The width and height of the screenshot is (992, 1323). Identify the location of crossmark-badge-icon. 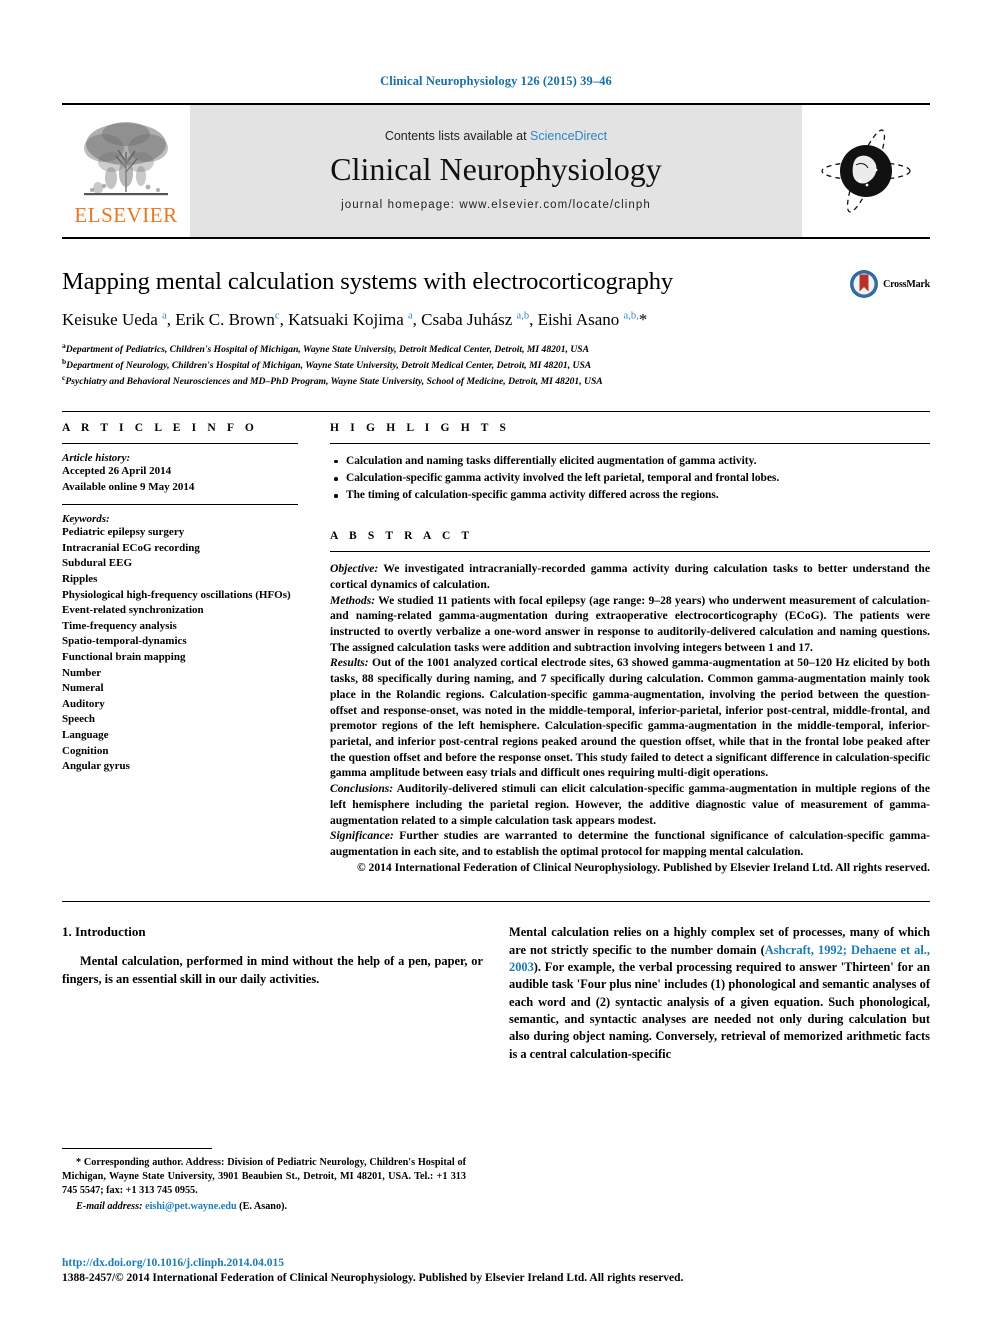
(864, 284).